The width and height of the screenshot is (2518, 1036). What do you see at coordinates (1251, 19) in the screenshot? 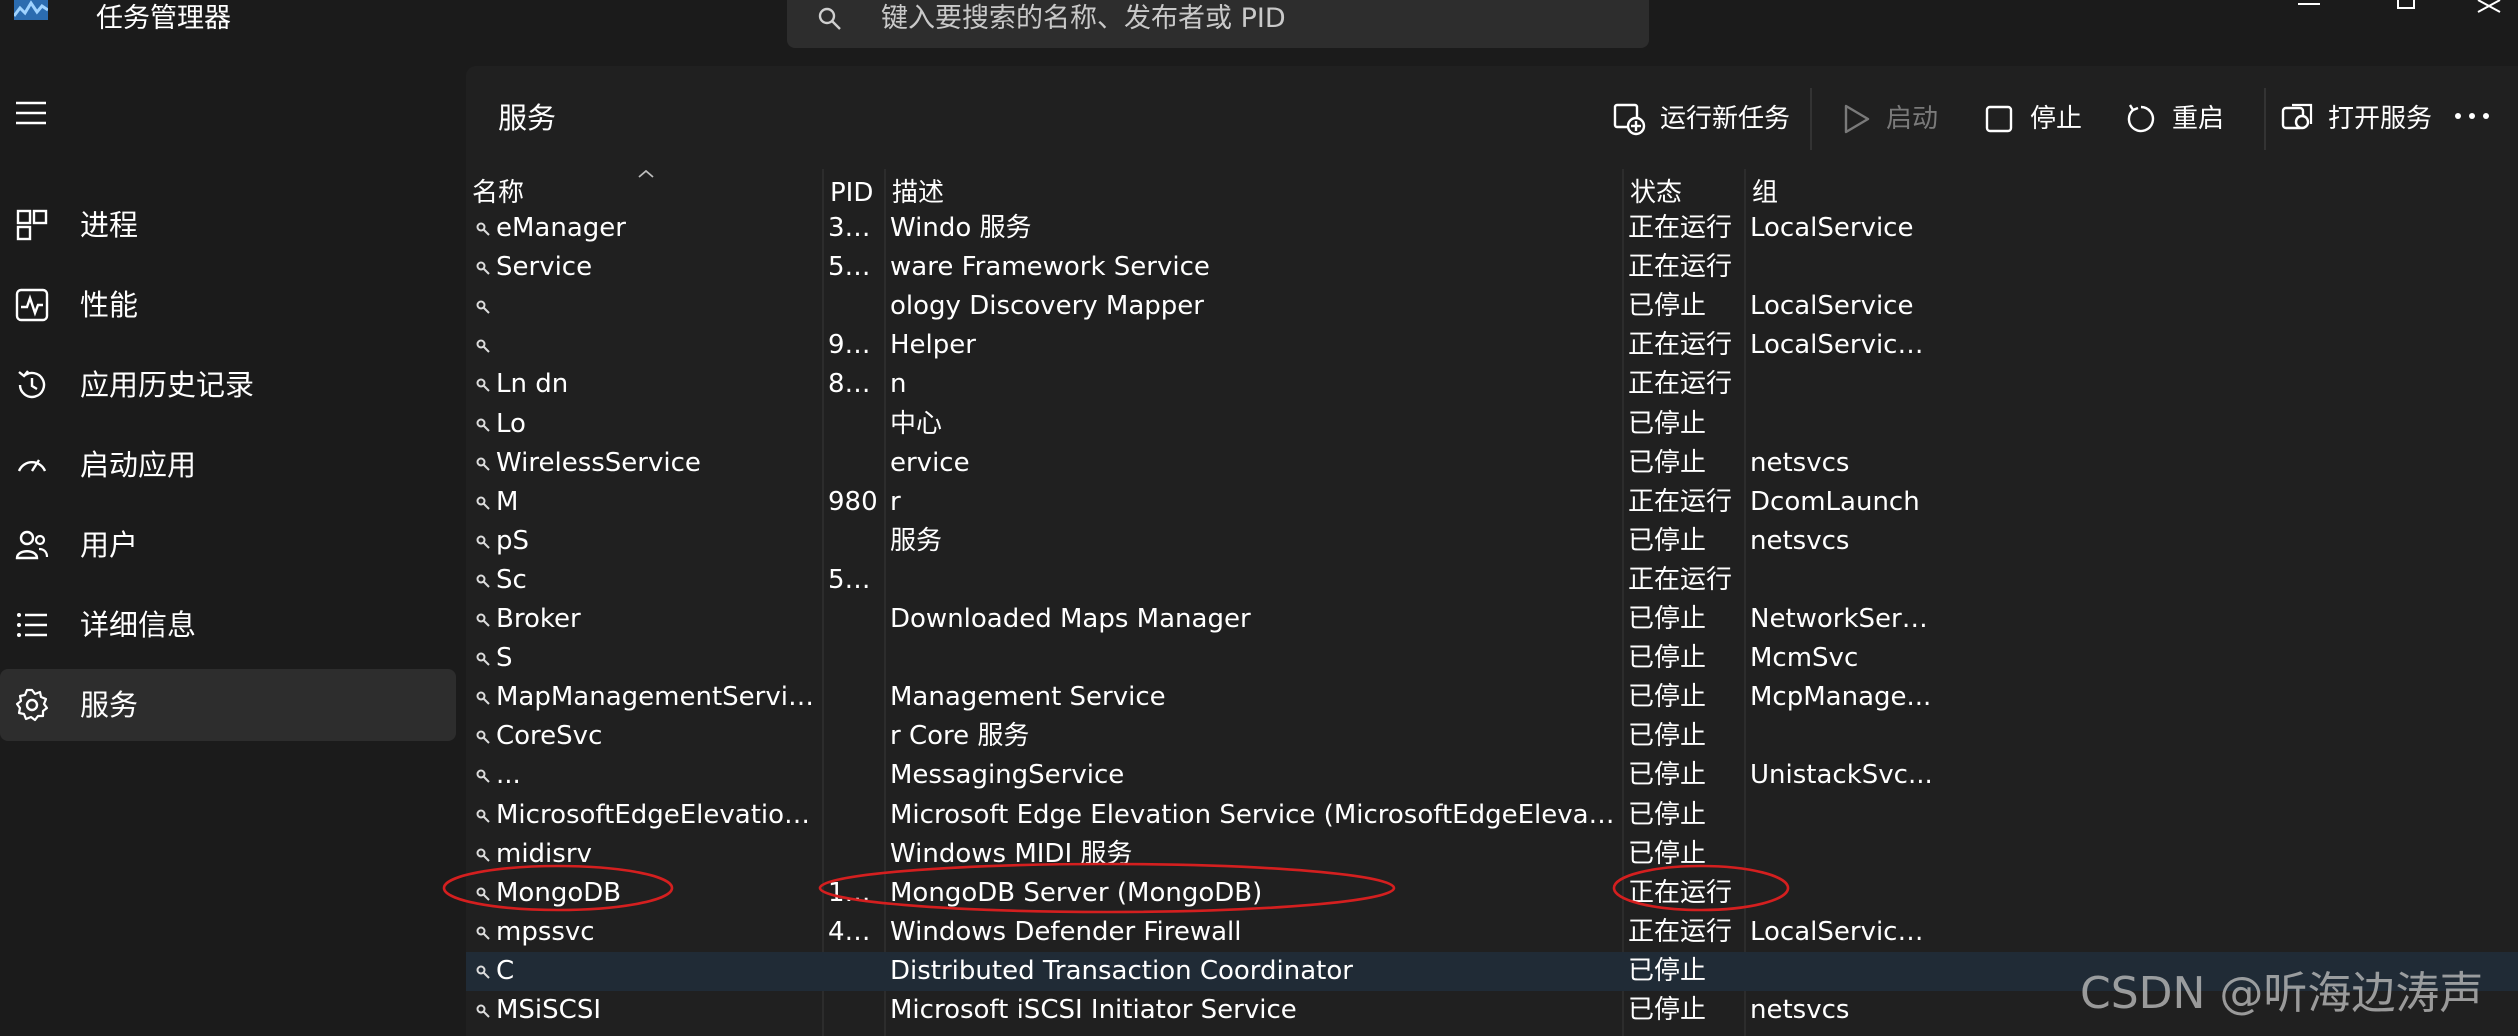
I see `search-input` at bounding box center [1251, 19].